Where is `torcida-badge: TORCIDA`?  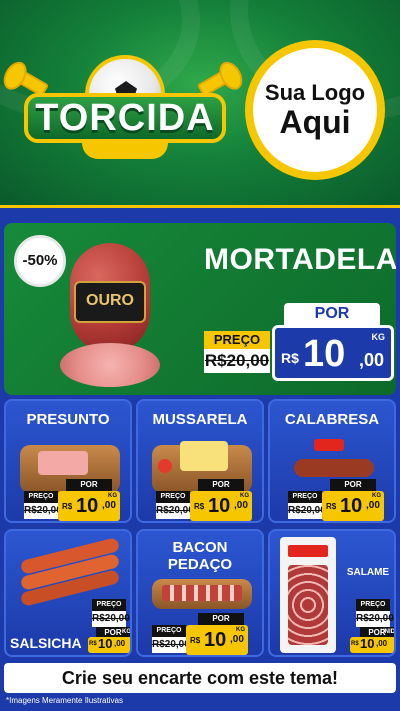 torcida-badge: TORCIDA is located at coordinates (123, 110).